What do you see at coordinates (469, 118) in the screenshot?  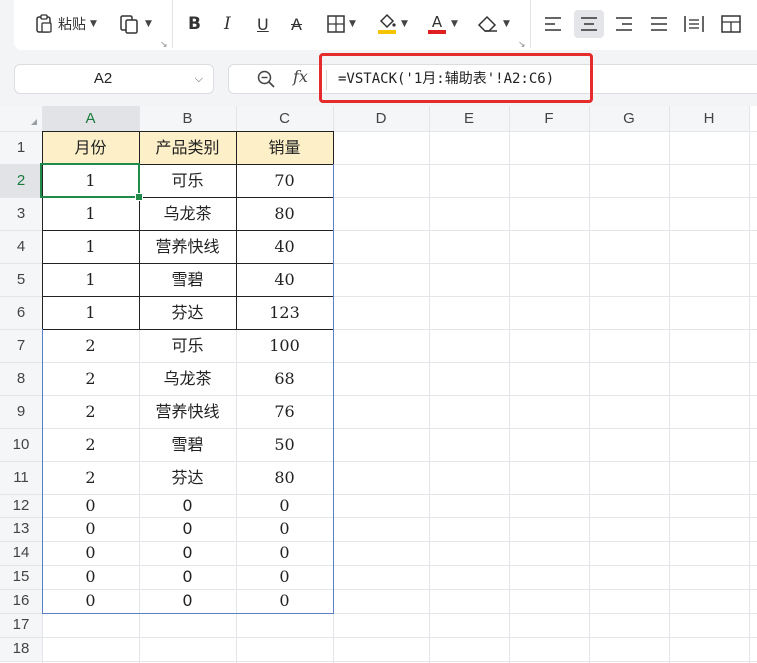 I see `column-header: E` at bounding box center [469, 118].